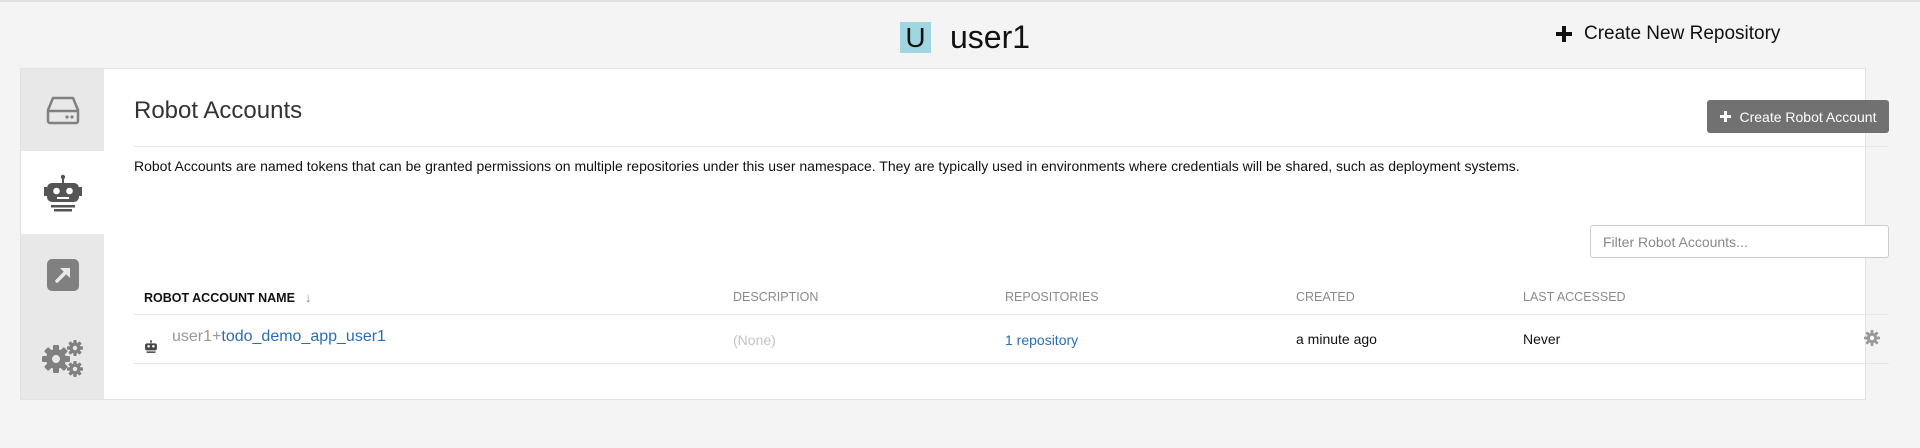  I want to click on external-link-icon, so click(62, 275).